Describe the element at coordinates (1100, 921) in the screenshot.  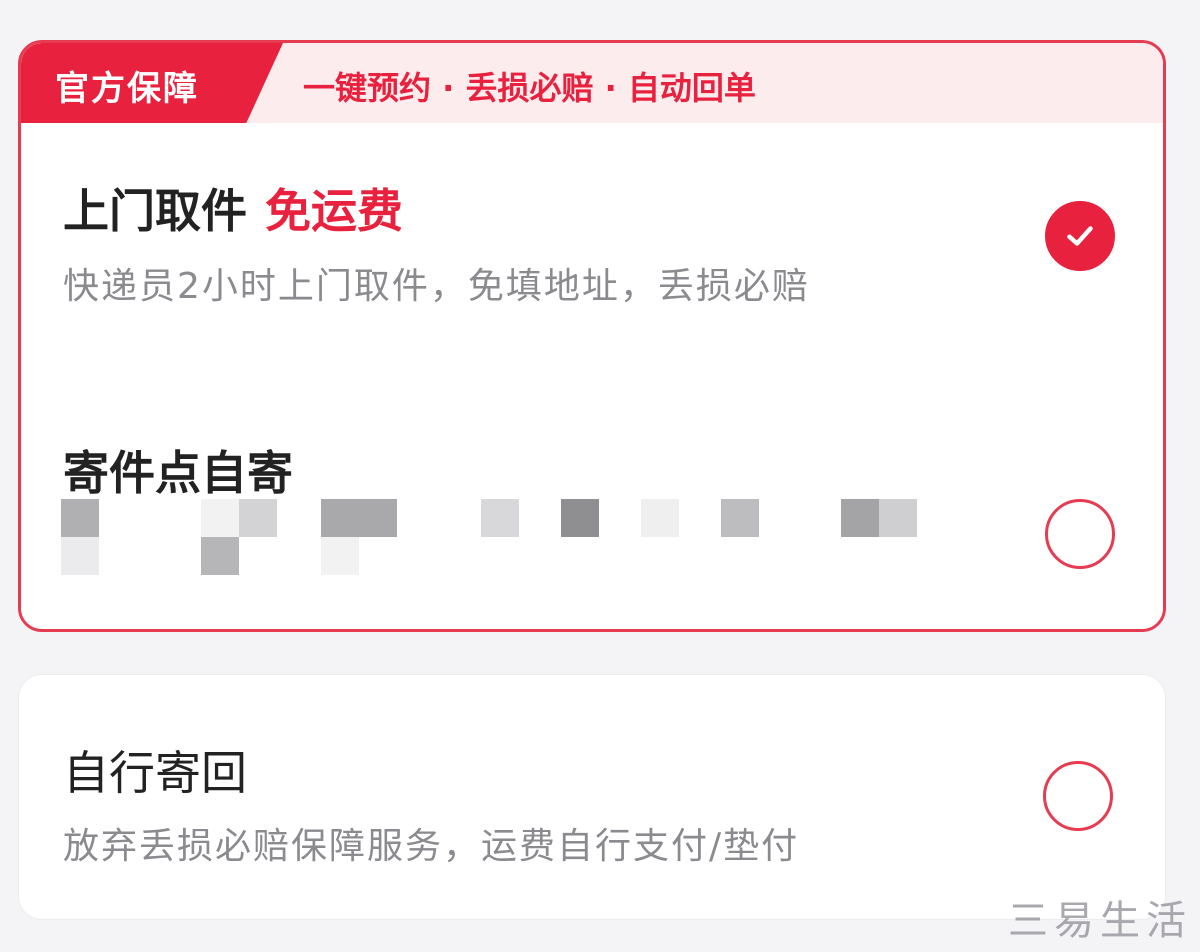
I see `watermark: 三易生活` at that location.